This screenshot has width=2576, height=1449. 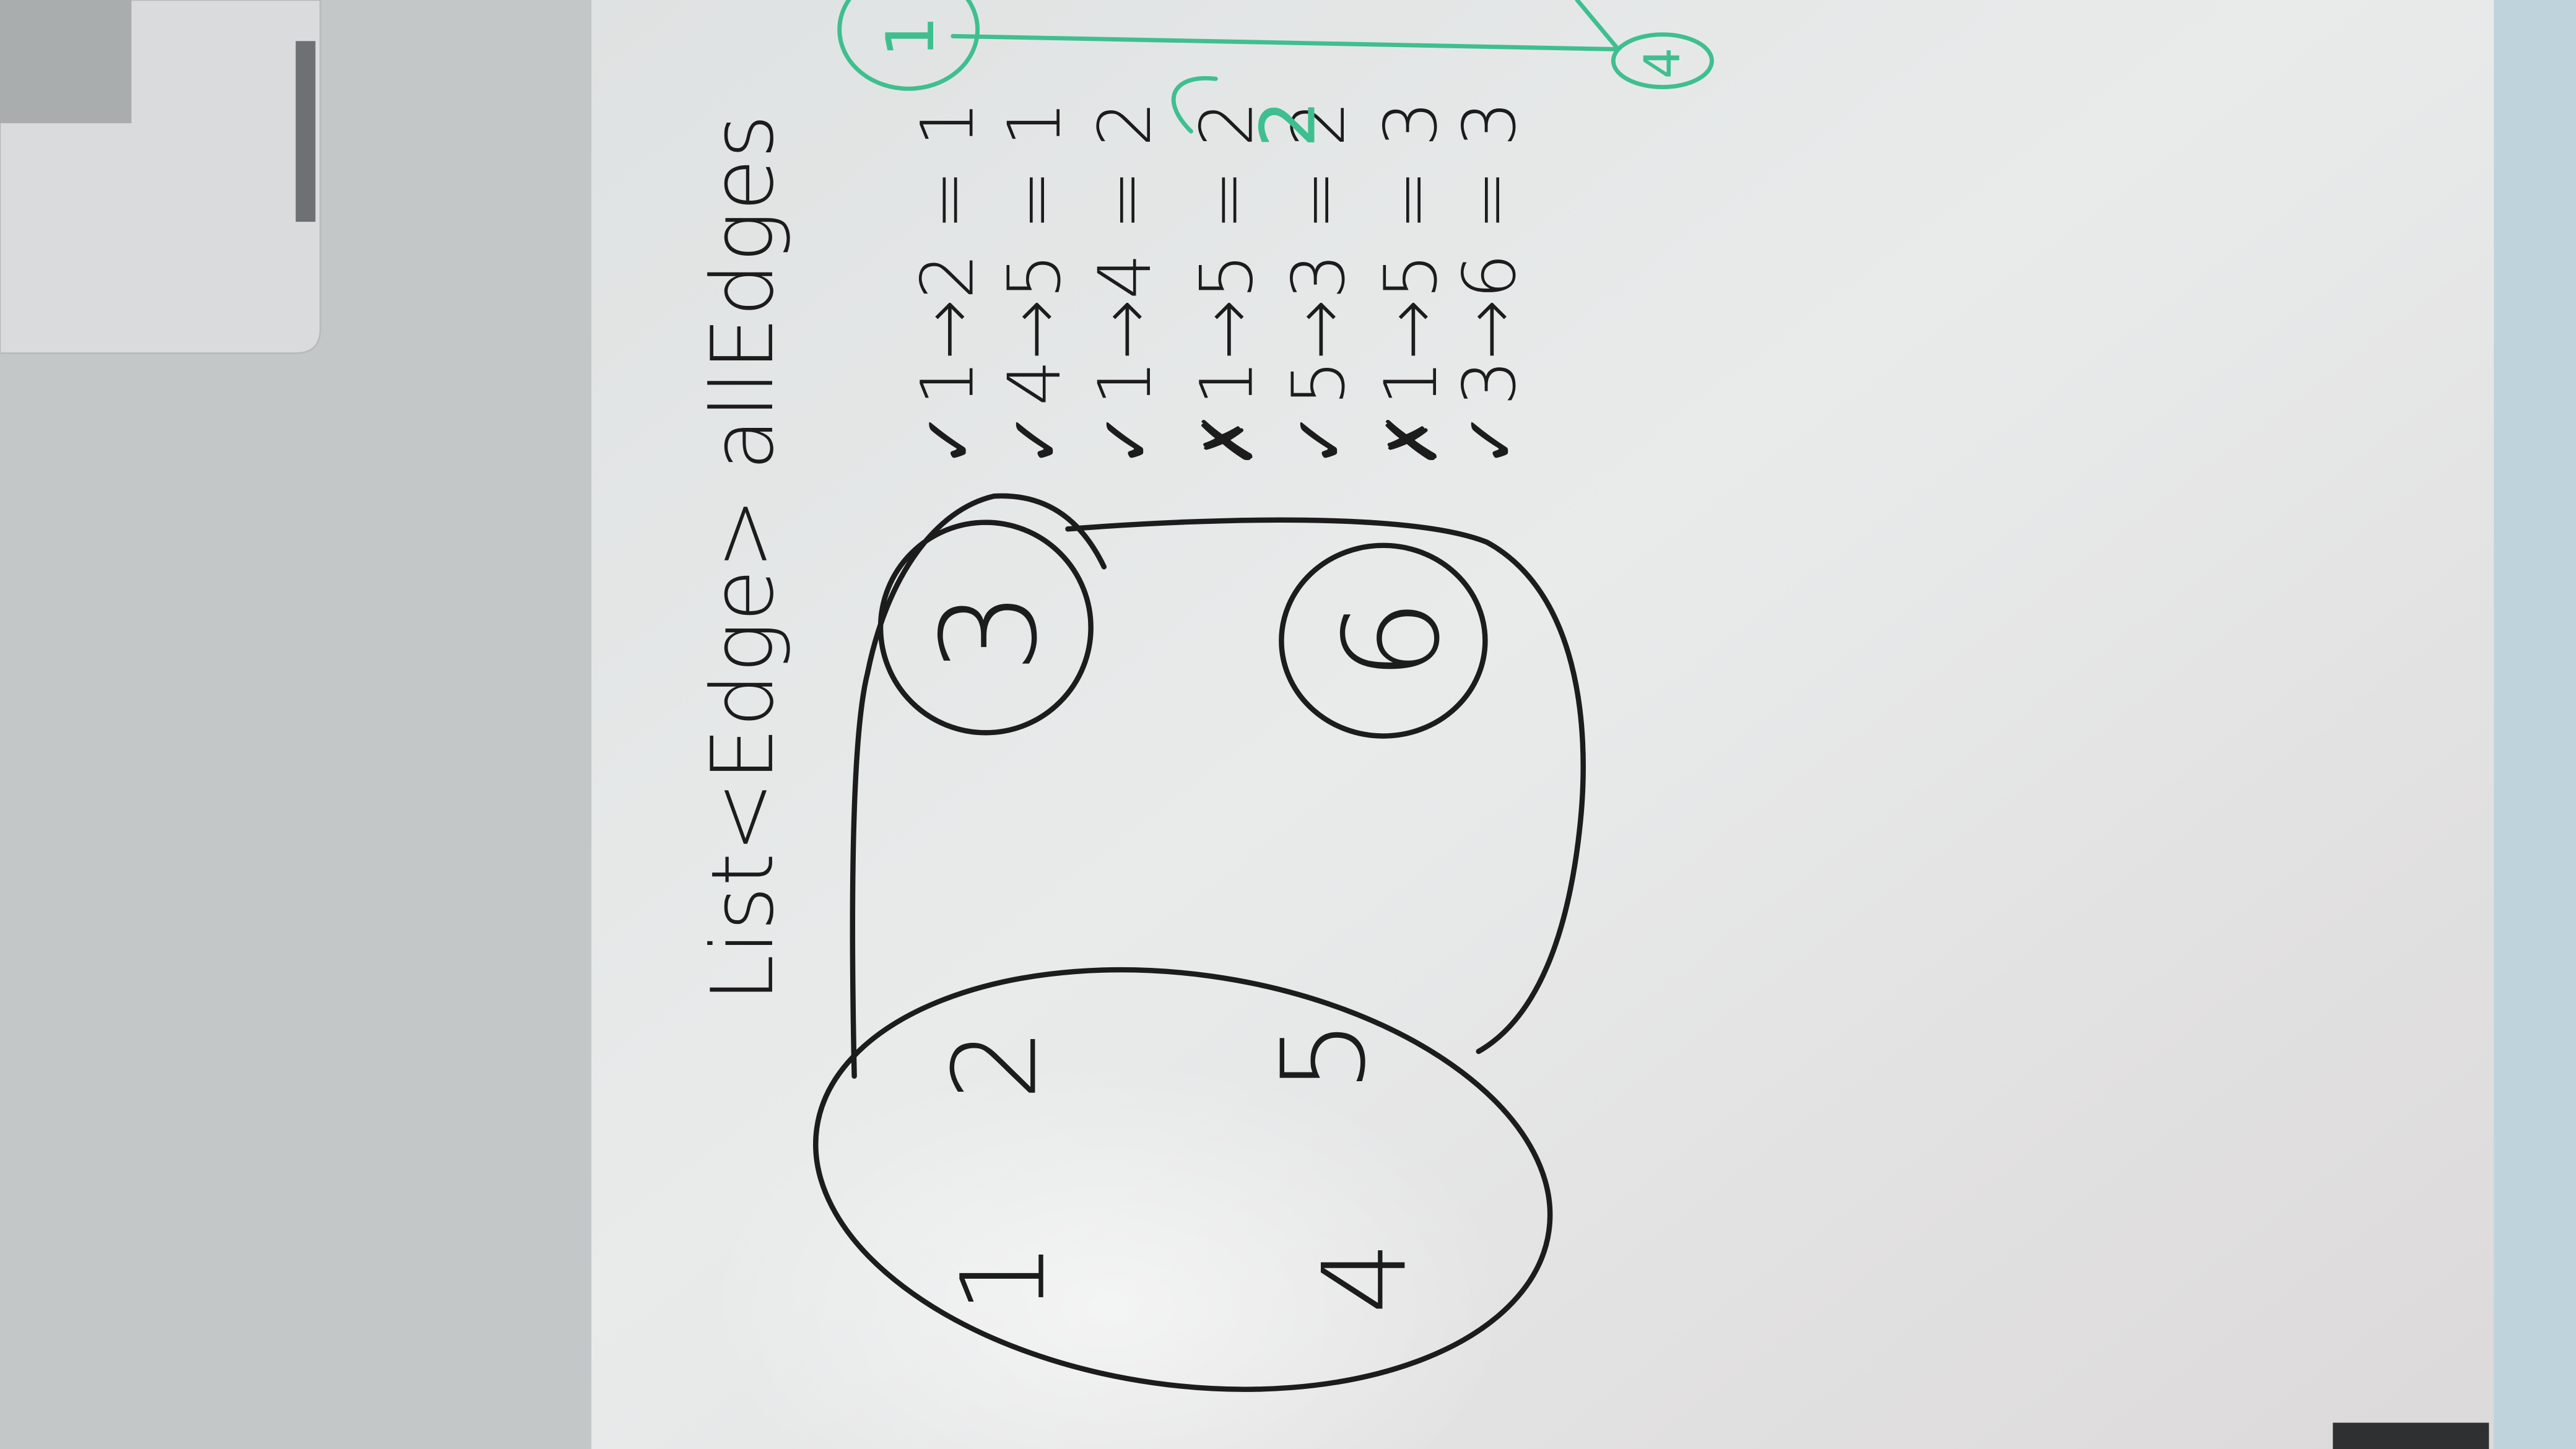 I want to click on heading-text: List<Edge> allEdges, so click(x=743, y=558).